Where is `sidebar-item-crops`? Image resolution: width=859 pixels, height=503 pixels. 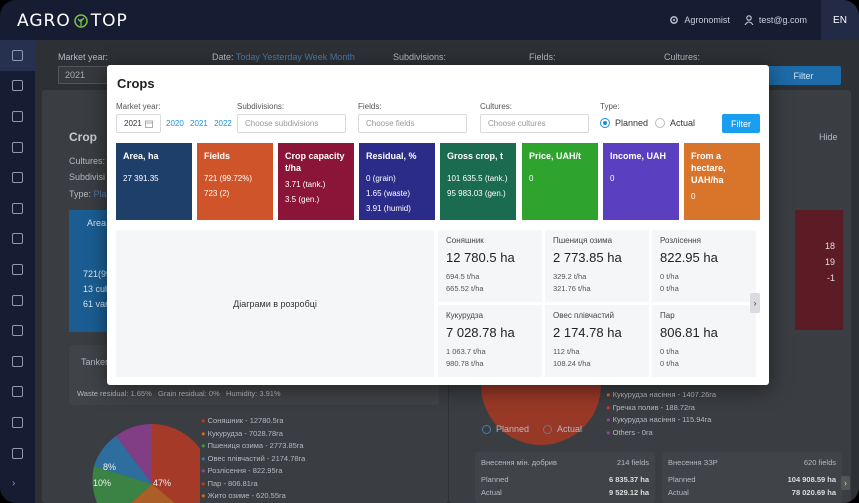 sidebar-item-crops is located at coordinates (17, 147).